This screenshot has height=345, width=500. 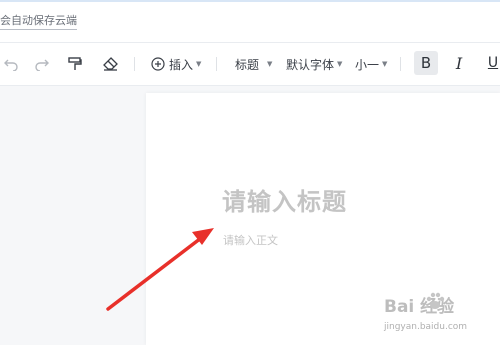 I want to click on paw-icon, so click(x=435, y=300).